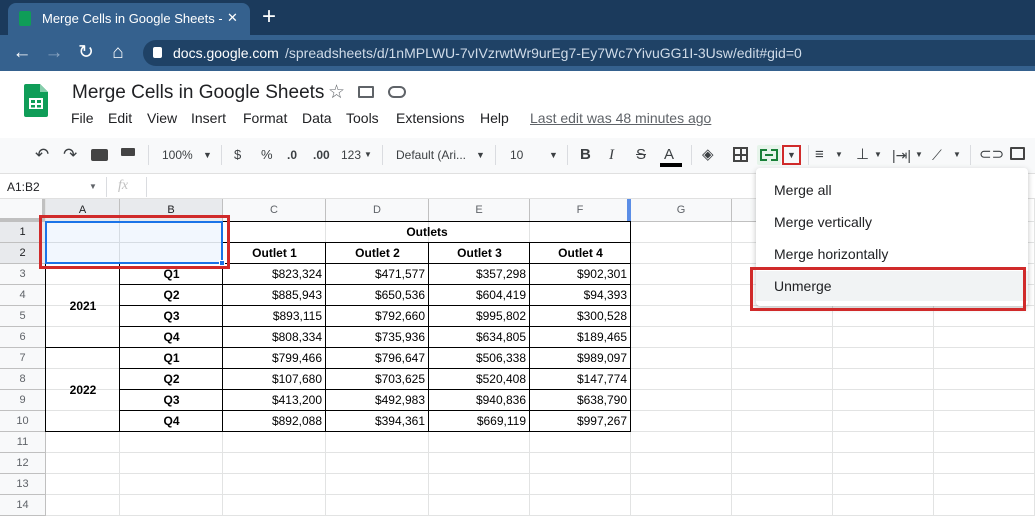  I want to click on year-cell: 2022, so click(83, 390).